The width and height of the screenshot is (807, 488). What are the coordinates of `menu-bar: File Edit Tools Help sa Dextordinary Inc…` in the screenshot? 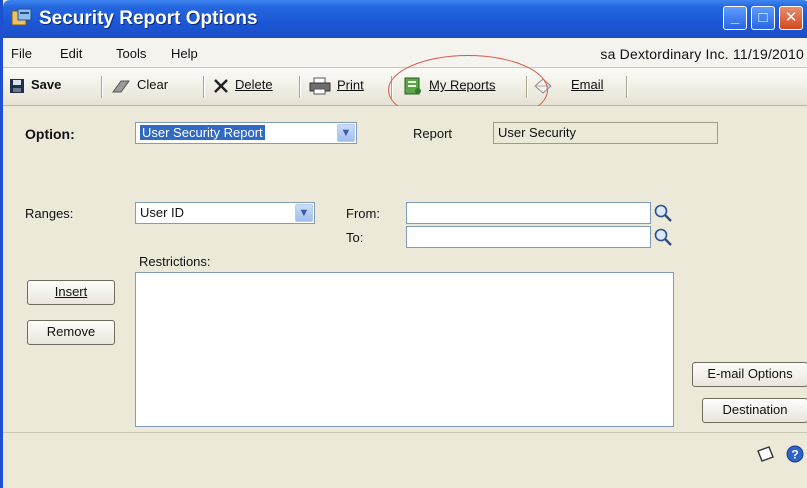 It's located at (405, 53).